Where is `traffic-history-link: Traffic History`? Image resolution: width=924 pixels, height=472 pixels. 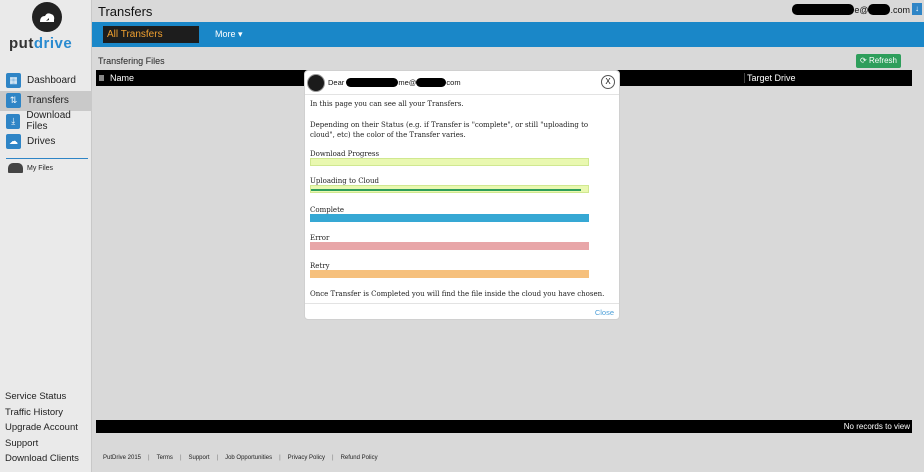
traffic-history-link: Traffic History is located at coordinates (42, 413).